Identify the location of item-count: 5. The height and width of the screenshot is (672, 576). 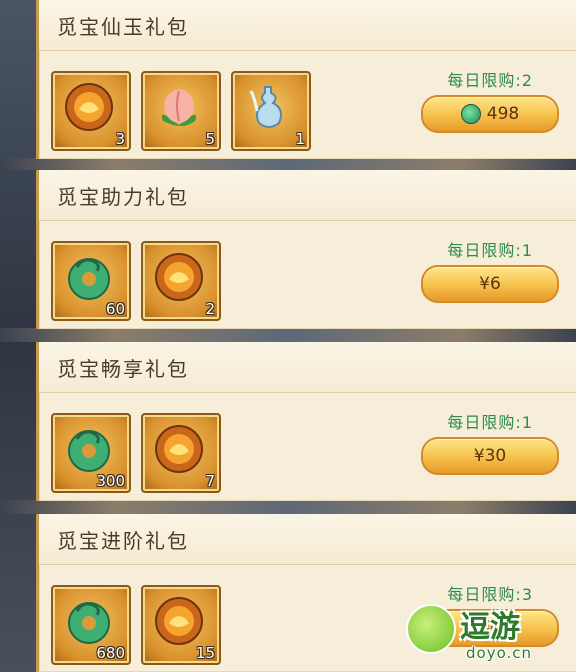
(210, 139).